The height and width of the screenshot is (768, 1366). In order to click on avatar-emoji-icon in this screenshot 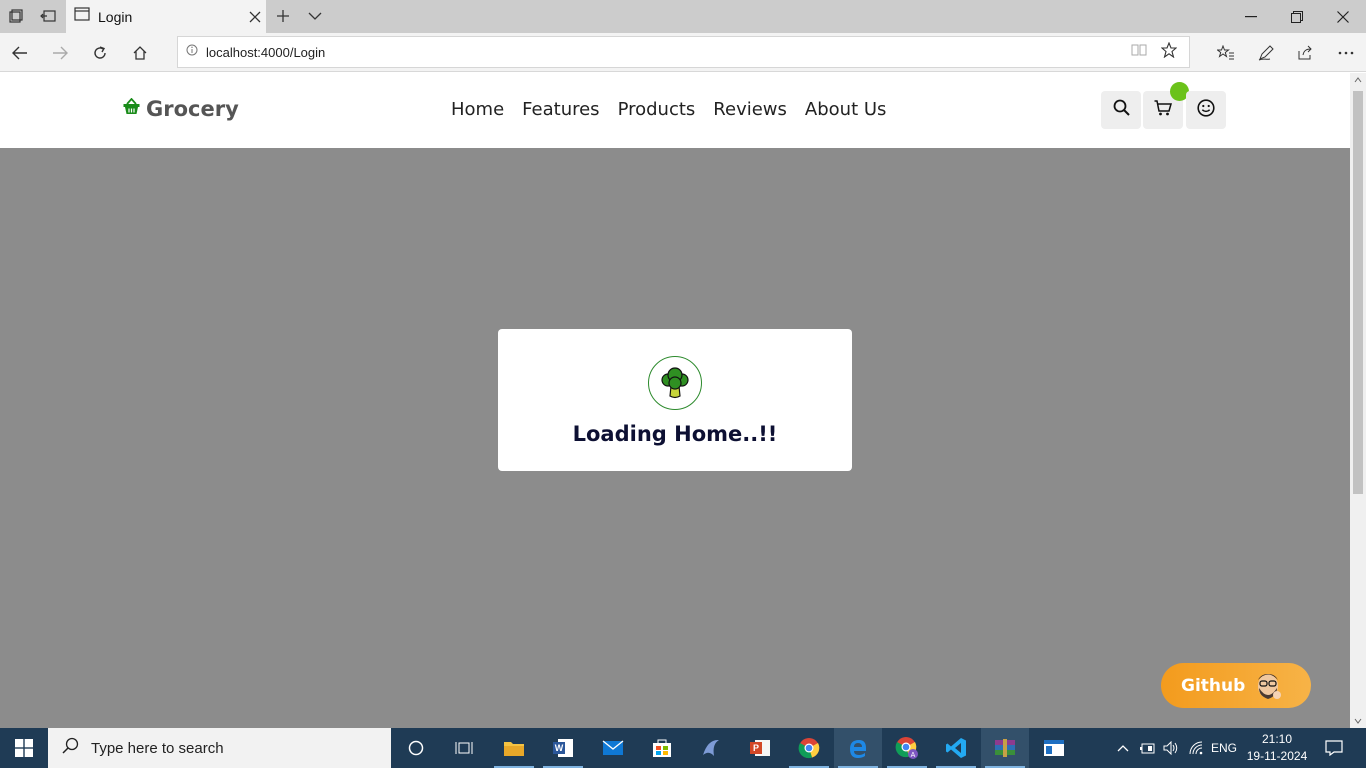, I will do `click(1268, 685)`.